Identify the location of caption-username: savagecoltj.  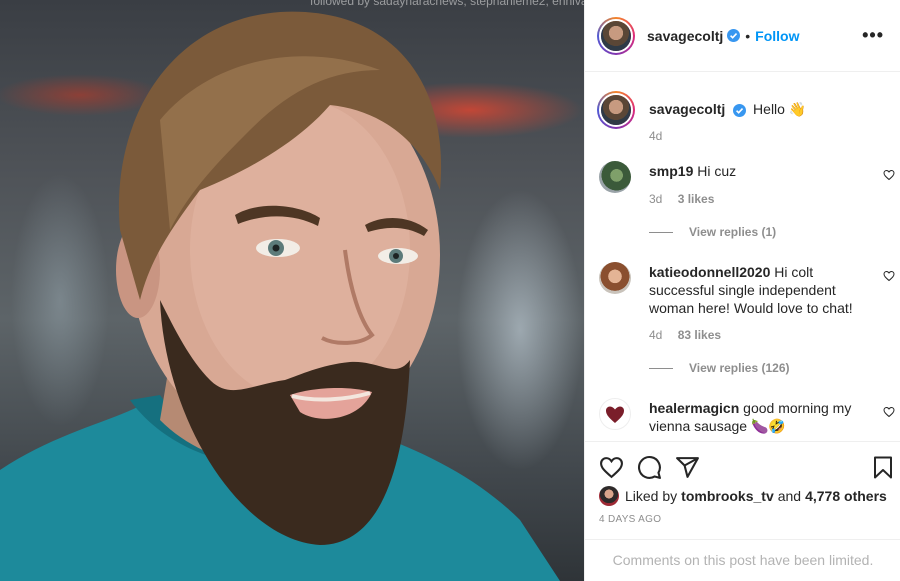
(687, 109).